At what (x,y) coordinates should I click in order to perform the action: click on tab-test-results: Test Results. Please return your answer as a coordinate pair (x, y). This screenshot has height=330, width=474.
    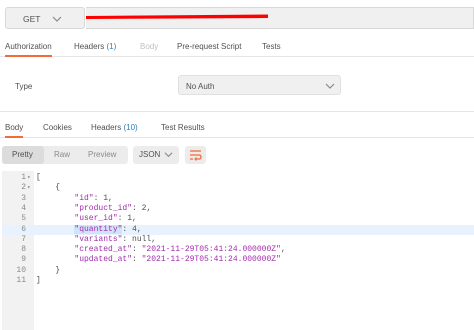
    Looking at the image, I should click on (183, 127).